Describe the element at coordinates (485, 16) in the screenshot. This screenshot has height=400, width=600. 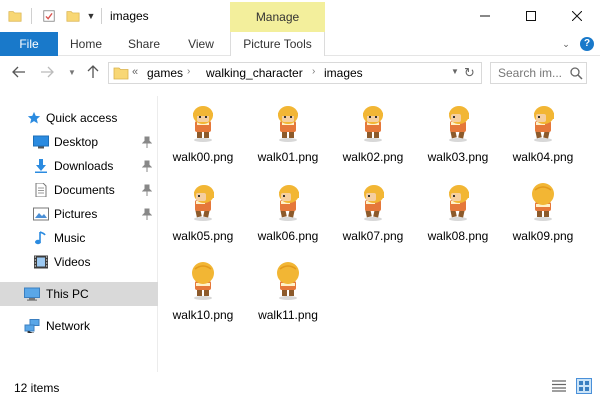
I see `minimize-button` at that location.